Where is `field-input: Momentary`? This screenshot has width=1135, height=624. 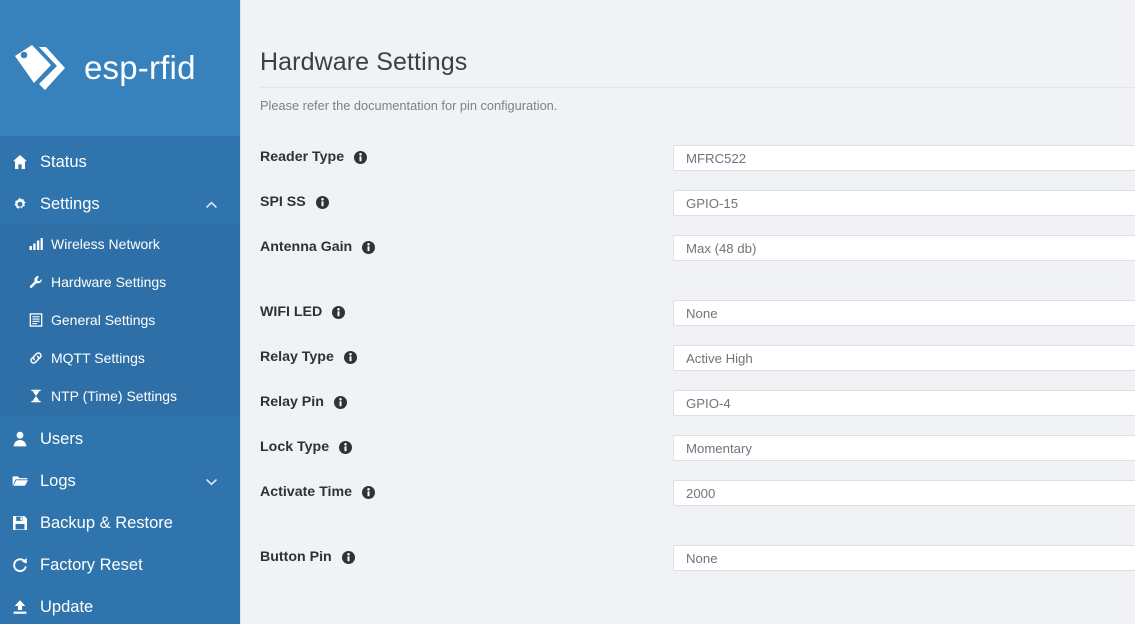
field-input: Momentary is located at coordinates (904, 448).